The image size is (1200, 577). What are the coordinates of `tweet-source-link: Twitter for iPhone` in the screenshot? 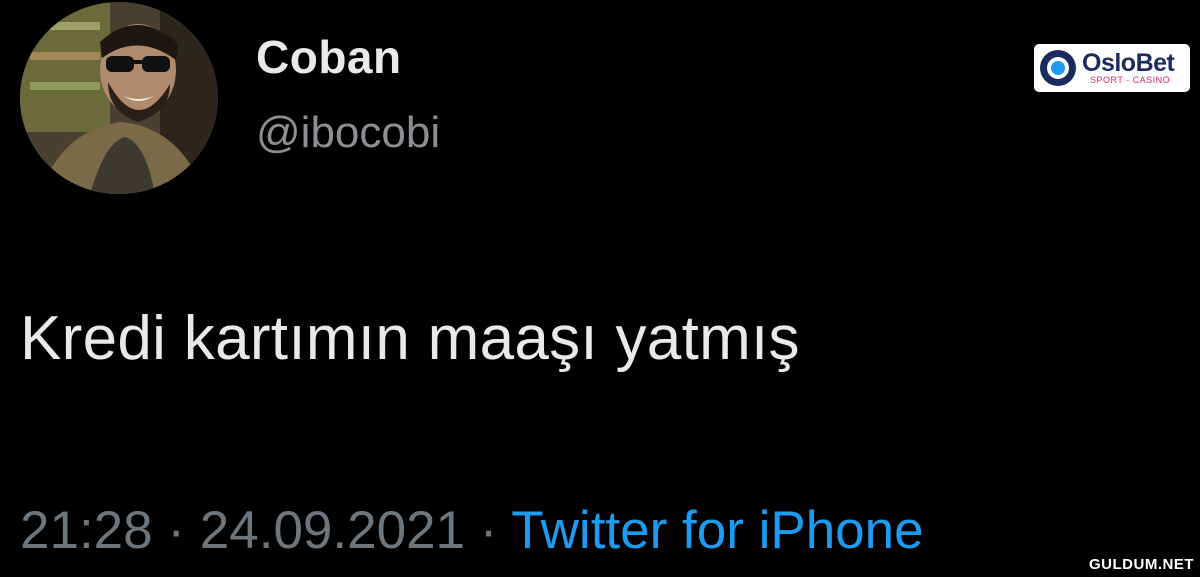 It's located at (717, 530).